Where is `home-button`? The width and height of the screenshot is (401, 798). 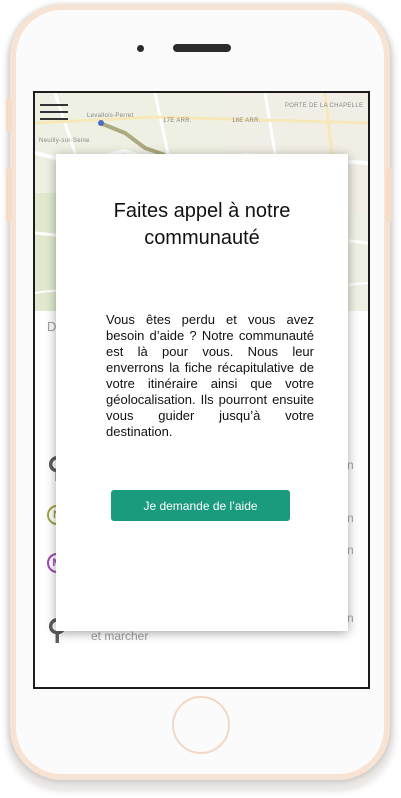 home-button is located at coordinates (201, 725).